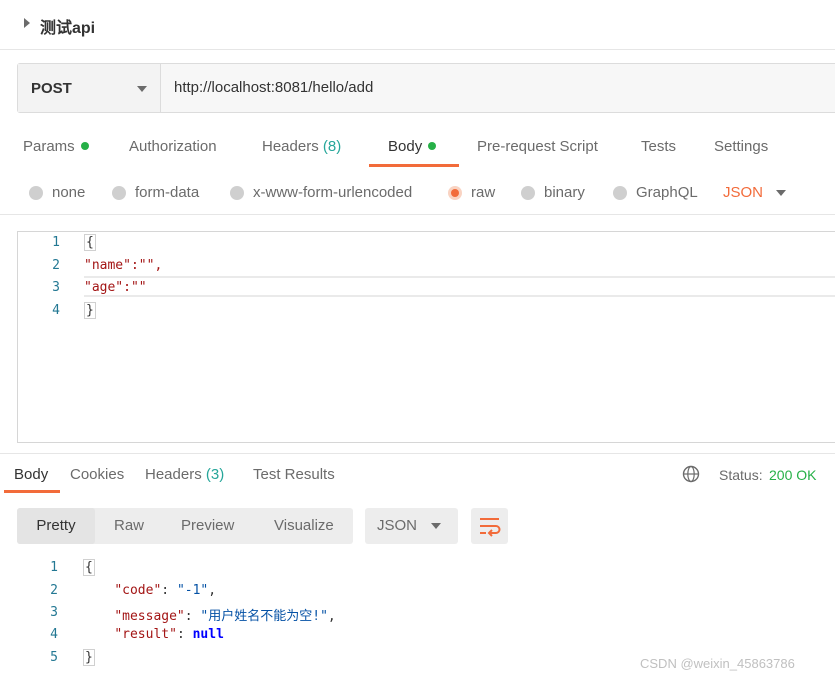 Image resolution: width=835 pixels, height=680 pixels. I want to click on response-format-label: JSON, so click(397, 525).